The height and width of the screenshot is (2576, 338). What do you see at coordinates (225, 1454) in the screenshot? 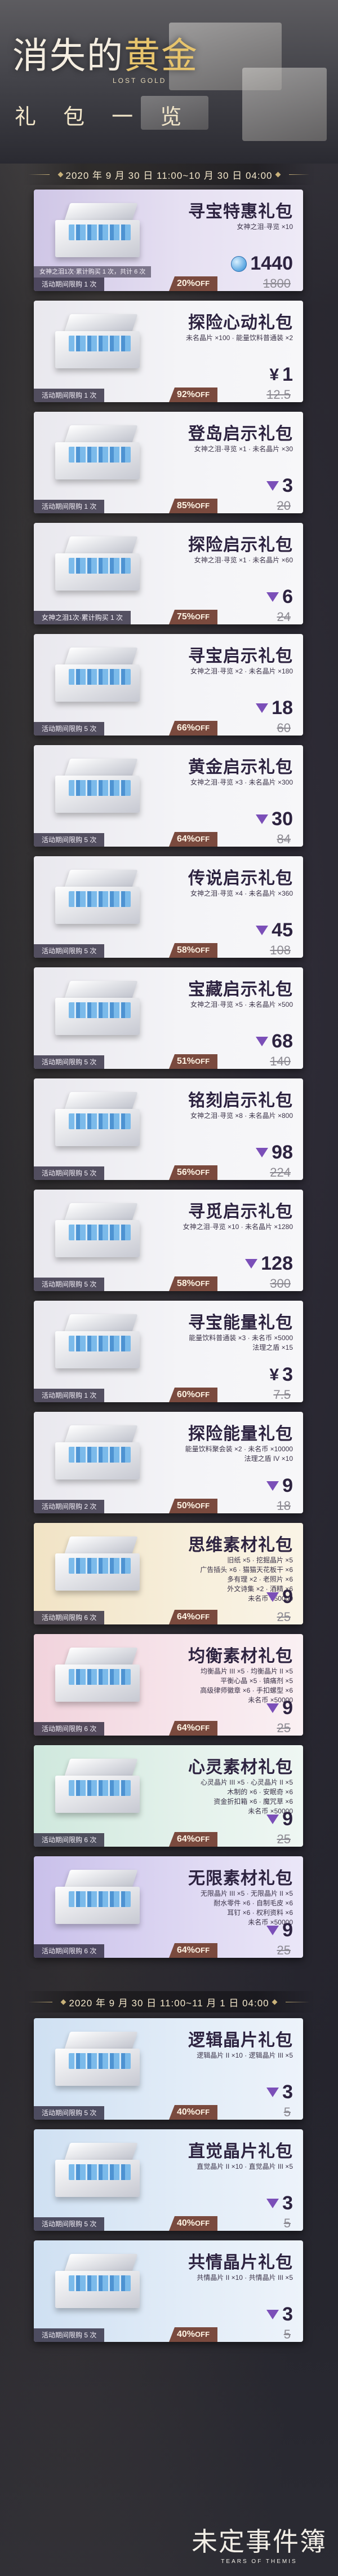
I see `pack-items: 能量饮料聚会装 ×2 · 未名币 ×10000 法理之盾 IV ×10` at bounding box center [225, 1454].